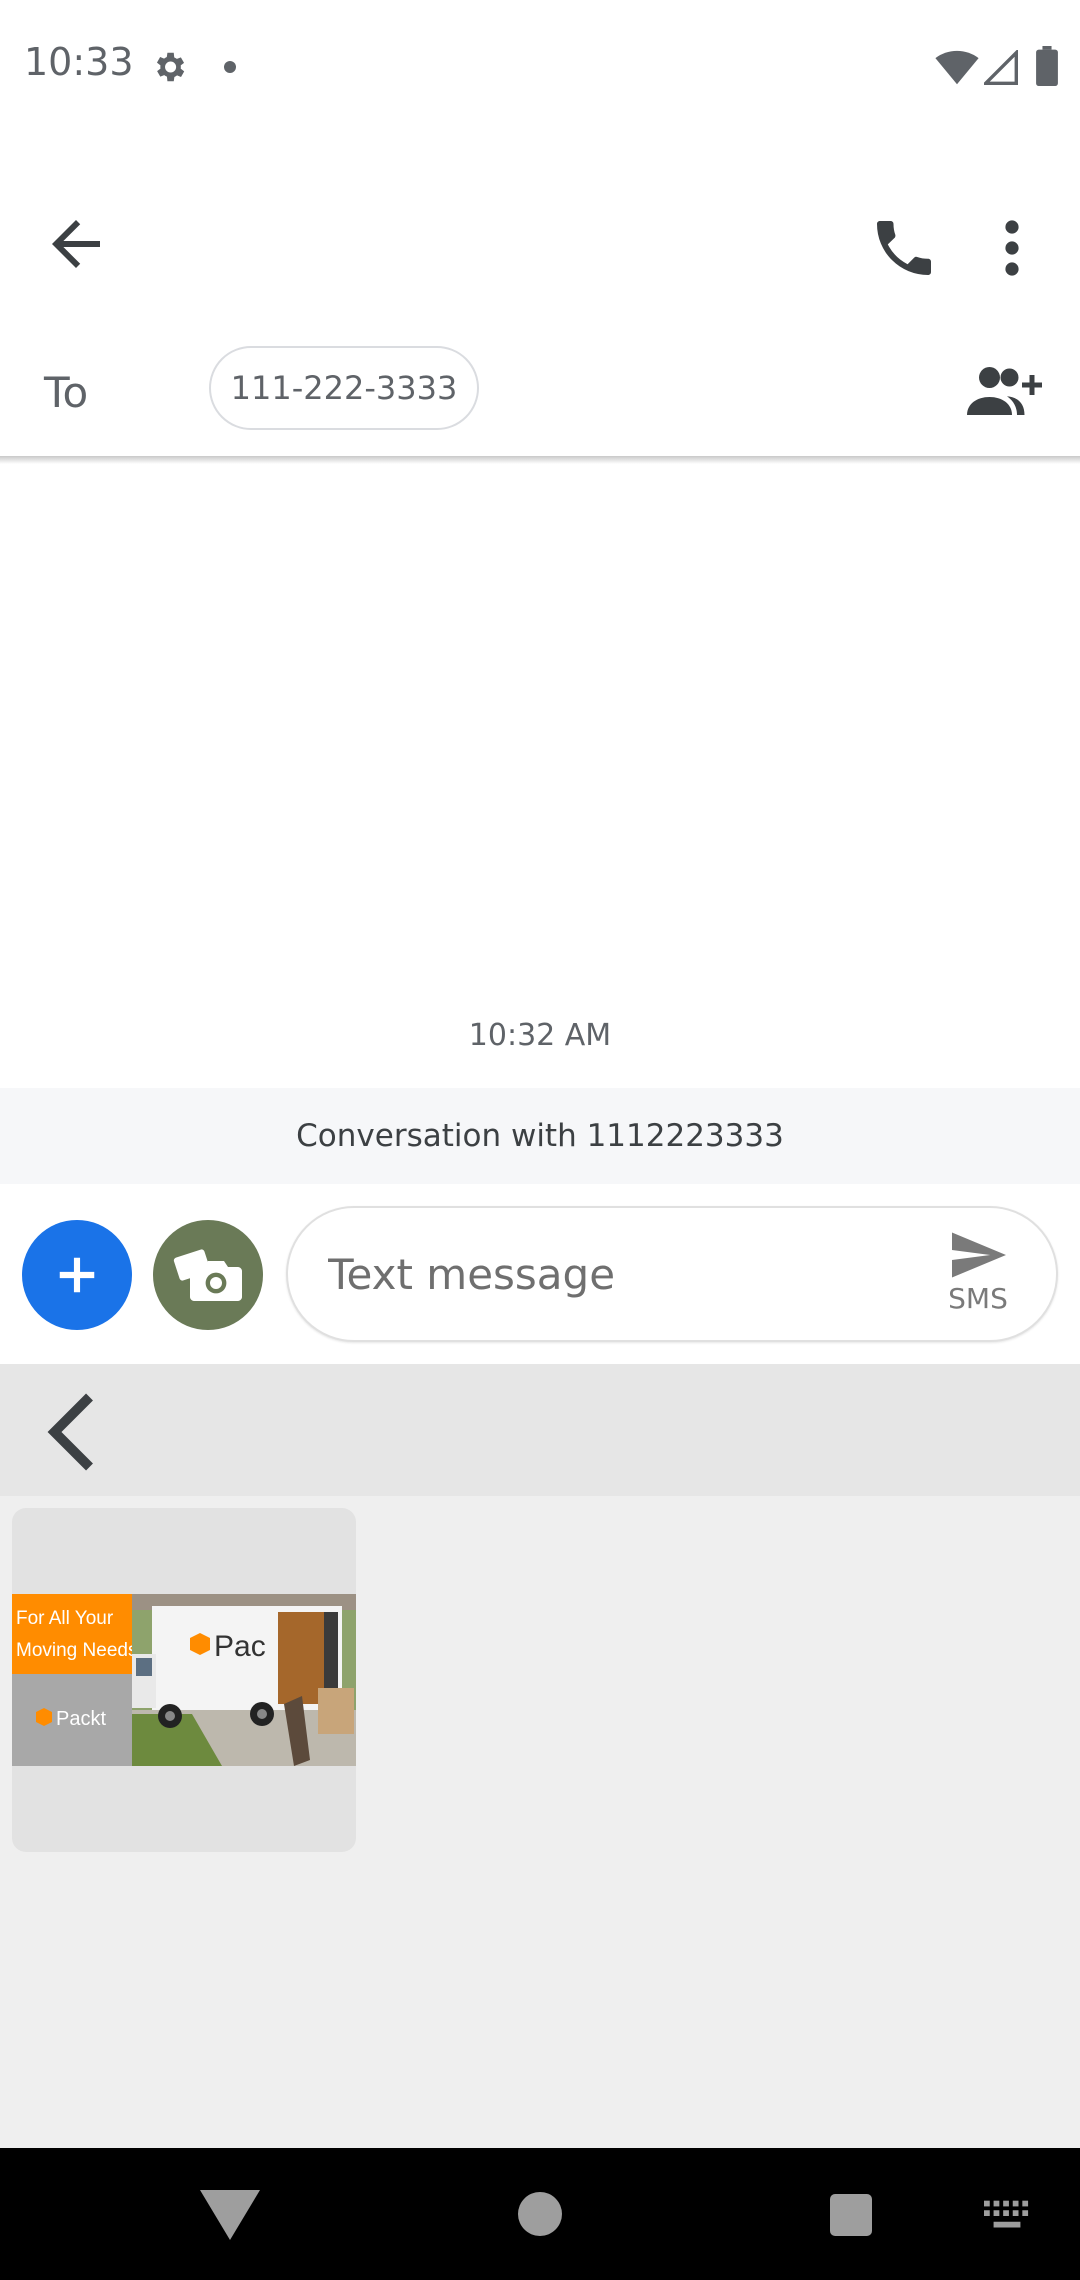 This screenshot has height=2280, width=1080. I want to click on to-label: To, so click(66, 392).